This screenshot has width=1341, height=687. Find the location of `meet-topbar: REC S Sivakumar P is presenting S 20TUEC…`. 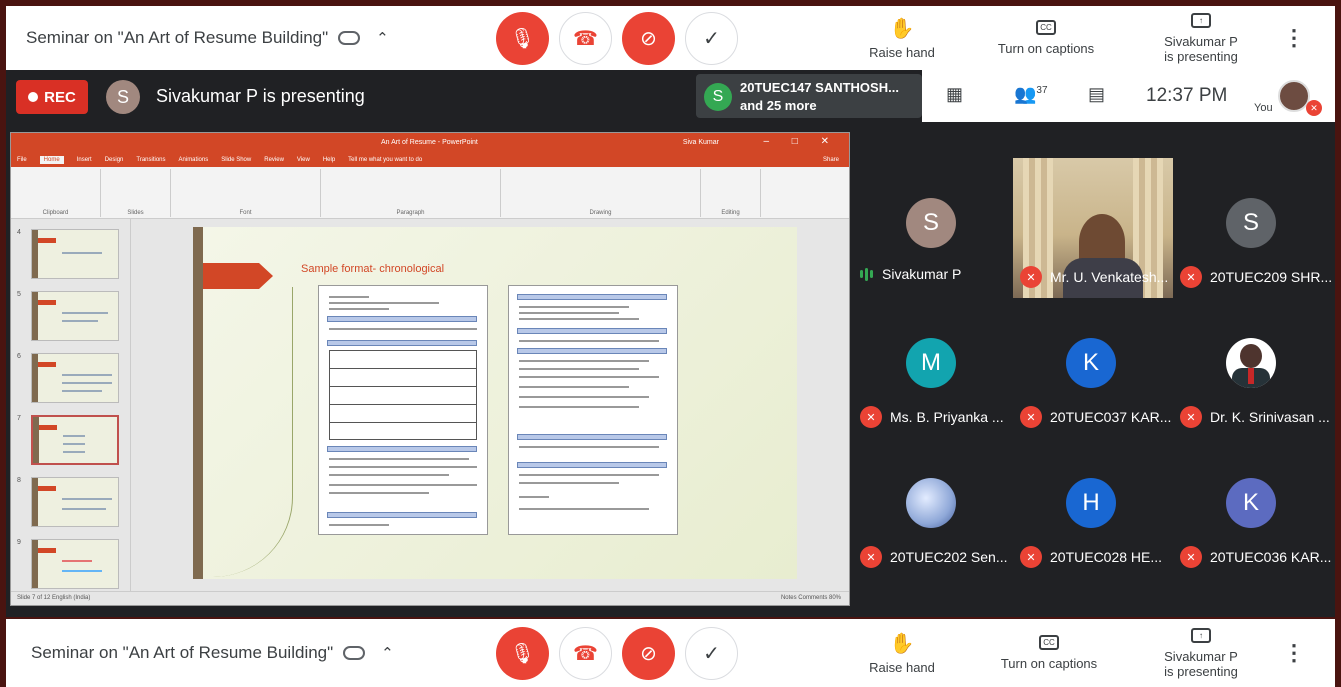

meet-topbar: REC S Sivakumar P is presenting S 20TUEC… is located at coordinates (670, 96).